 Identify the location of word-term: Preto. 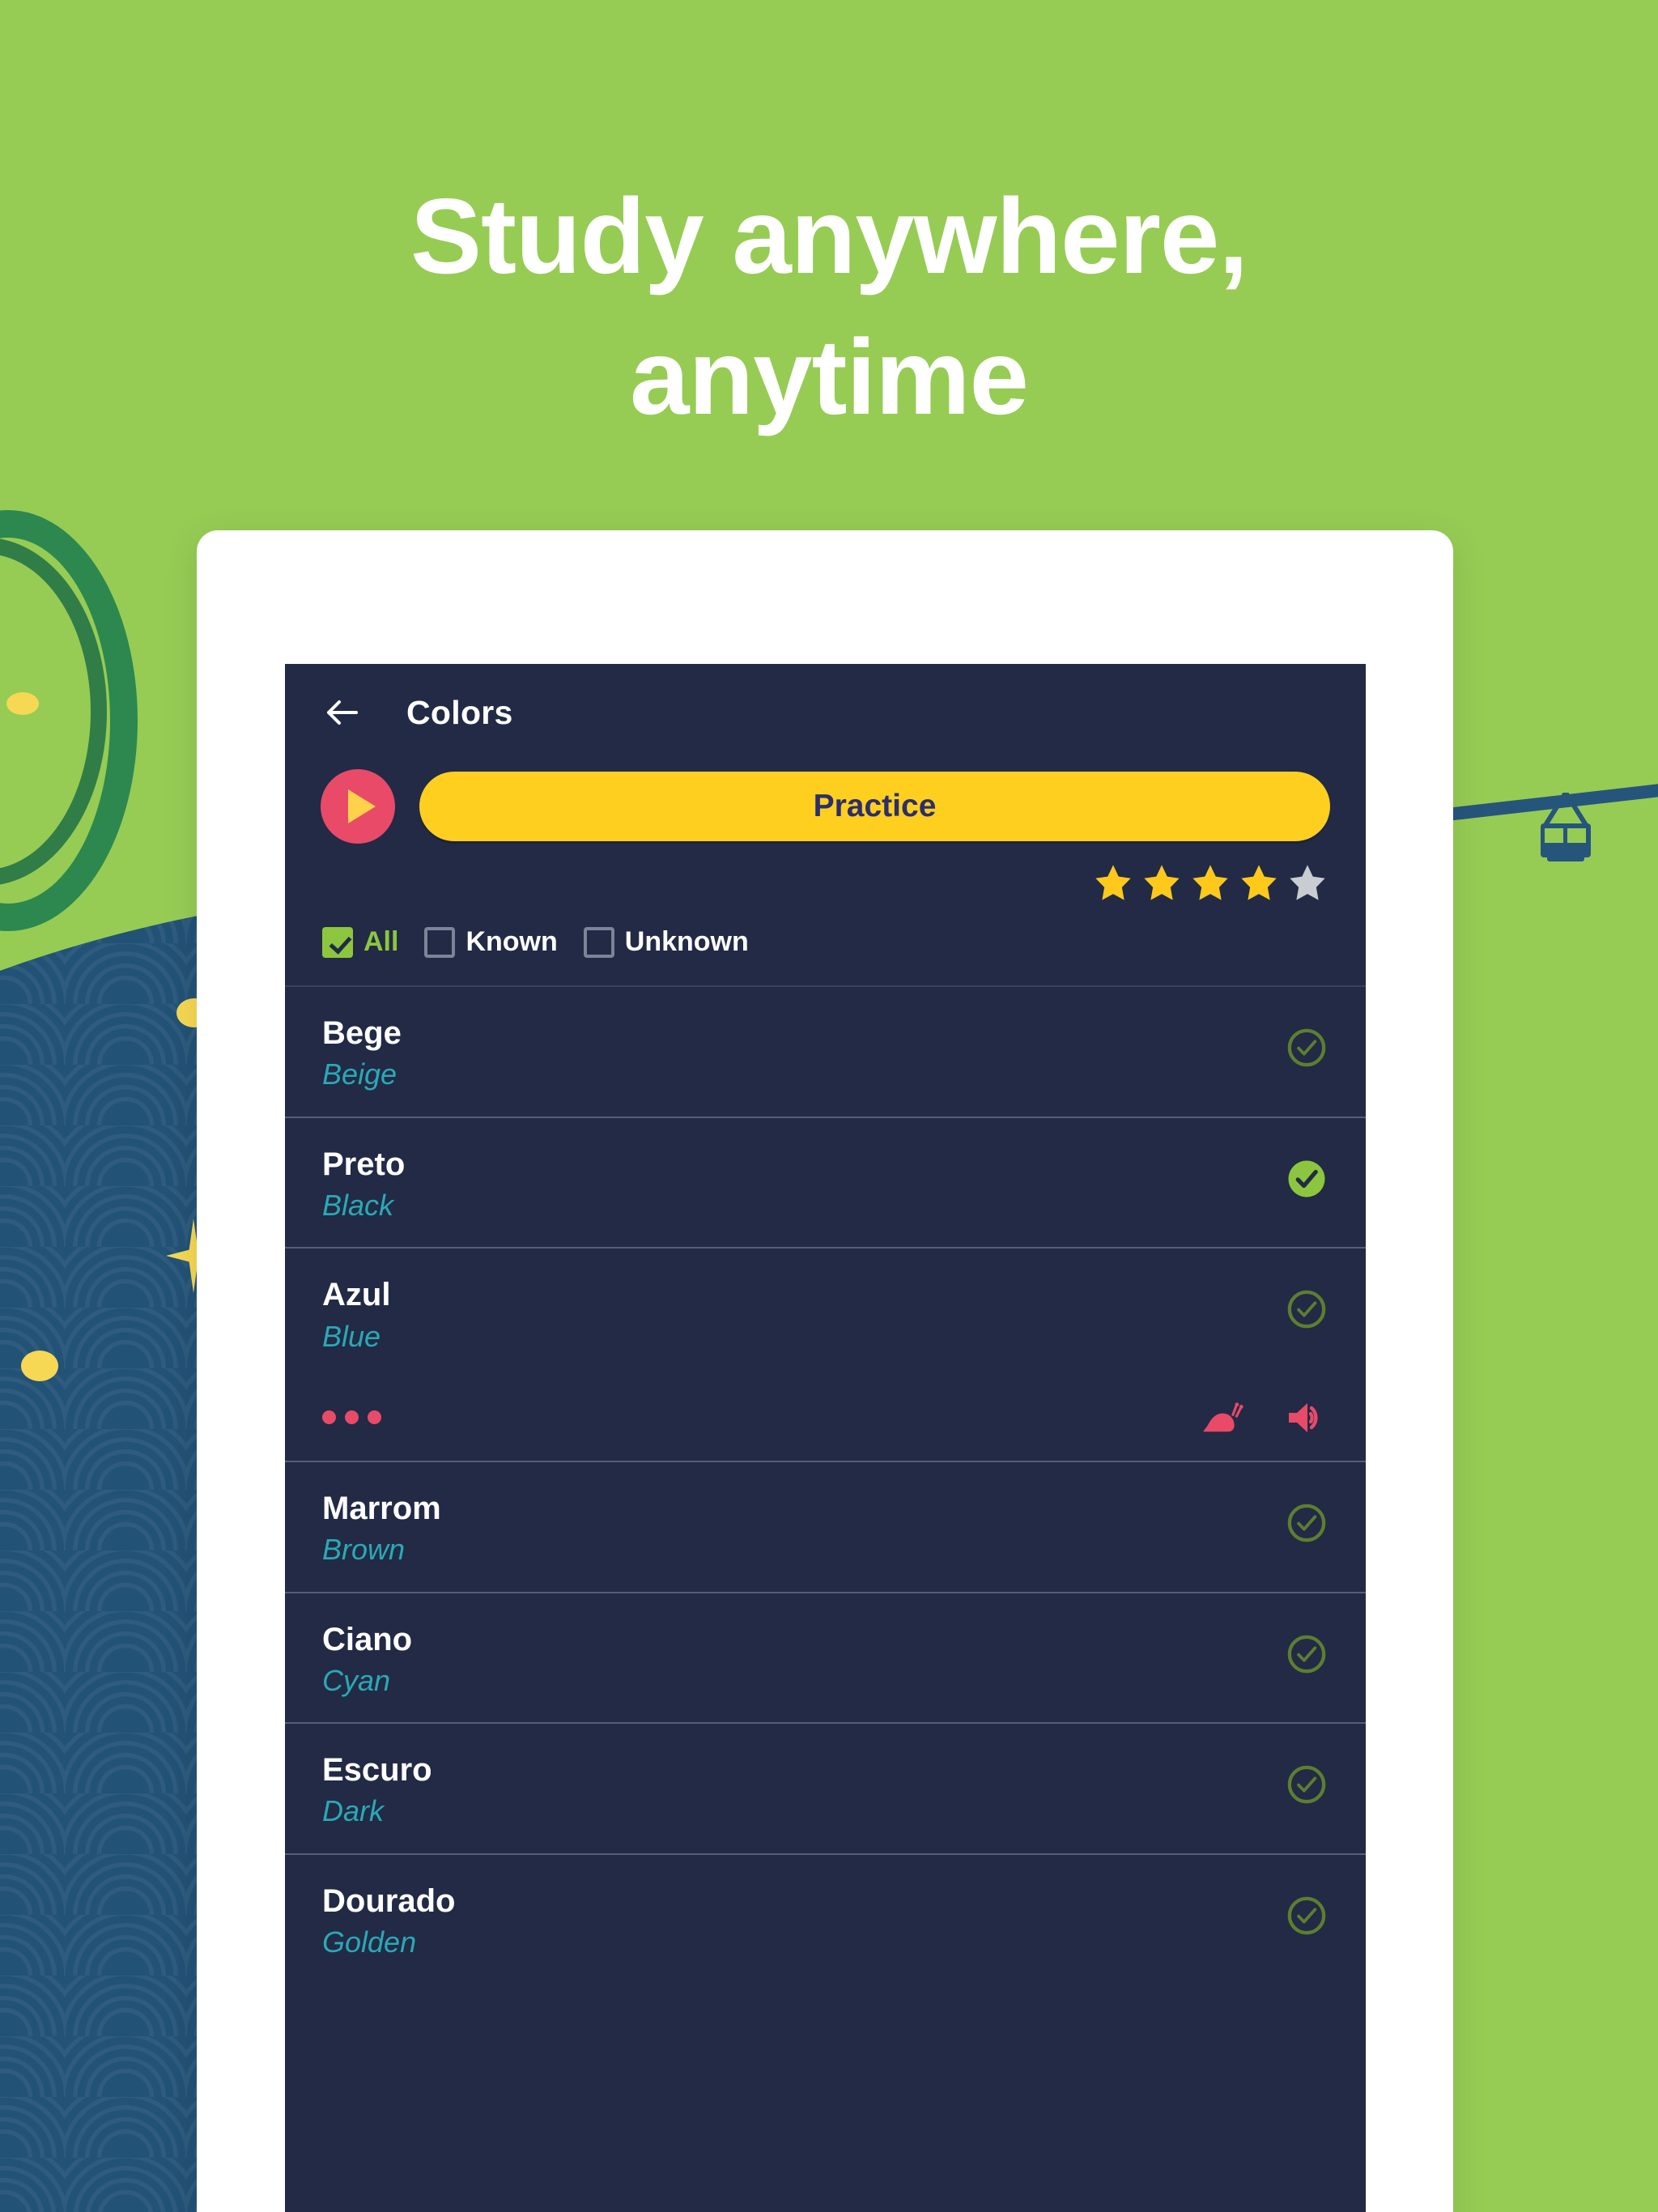
(364, 1164).